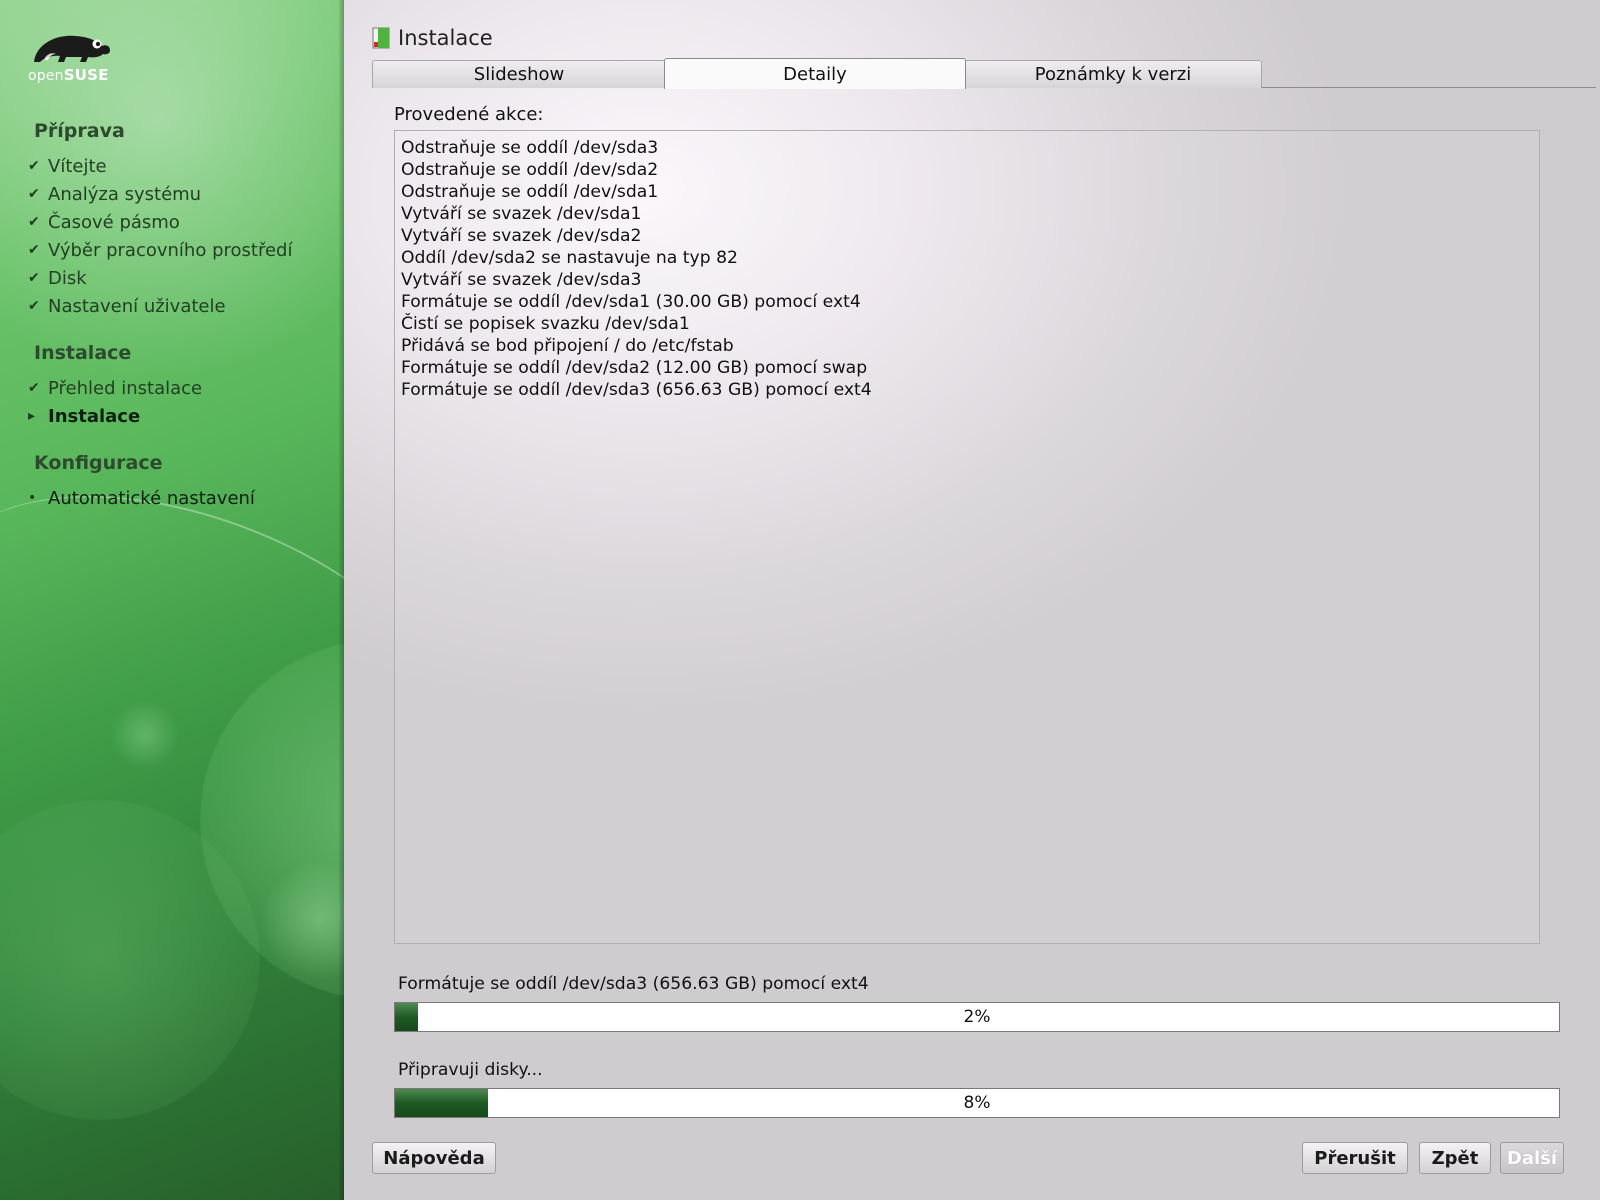  Describe the element at coordinates (183, 166) in the screenshot. I see `nav-step: ✔ Vítejte` at that location.